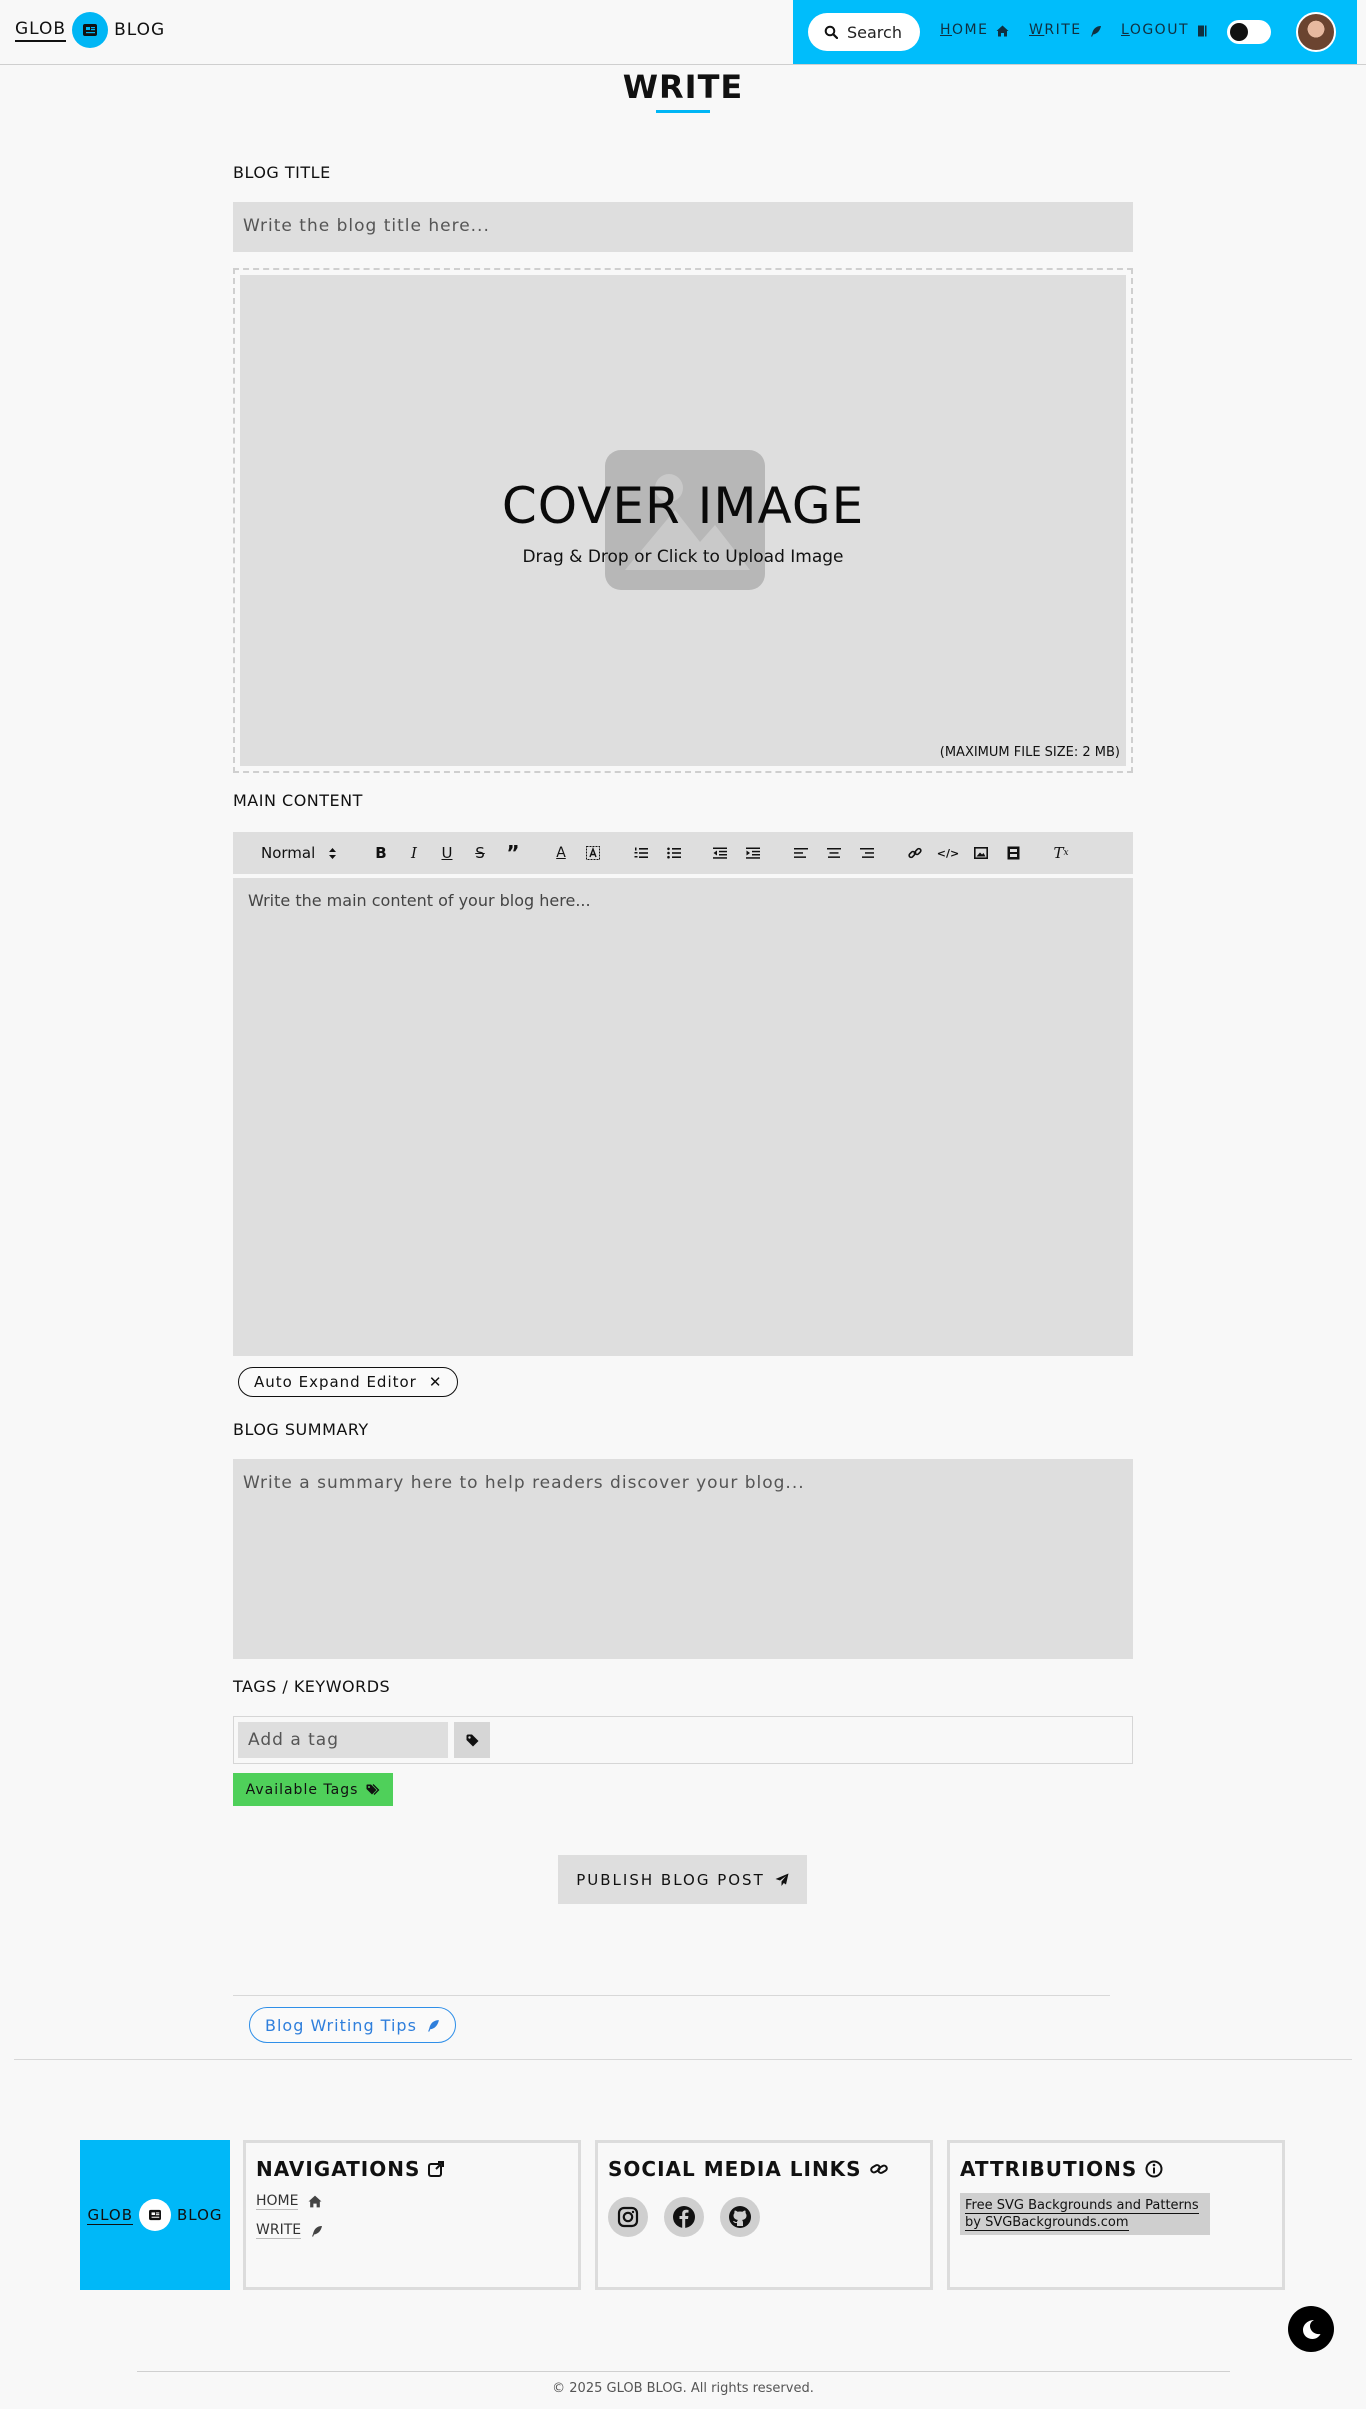 This screenshot has height=2409, width=1366. Describe the element at coordinates (1061, 853) in the screenshot. I see `clear-format-icon: Tx` at that location.